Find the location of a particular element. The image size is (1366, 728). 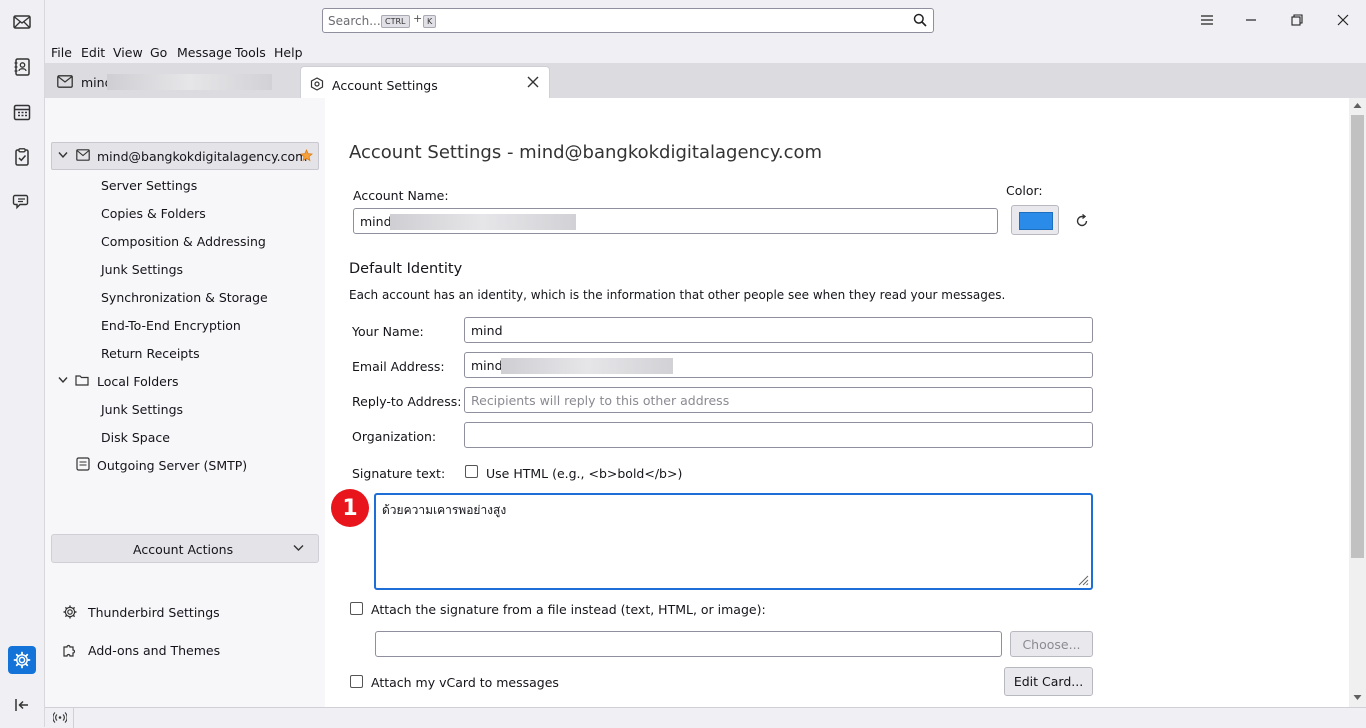

reset-color-icon is located at coordinates (1082, 221).